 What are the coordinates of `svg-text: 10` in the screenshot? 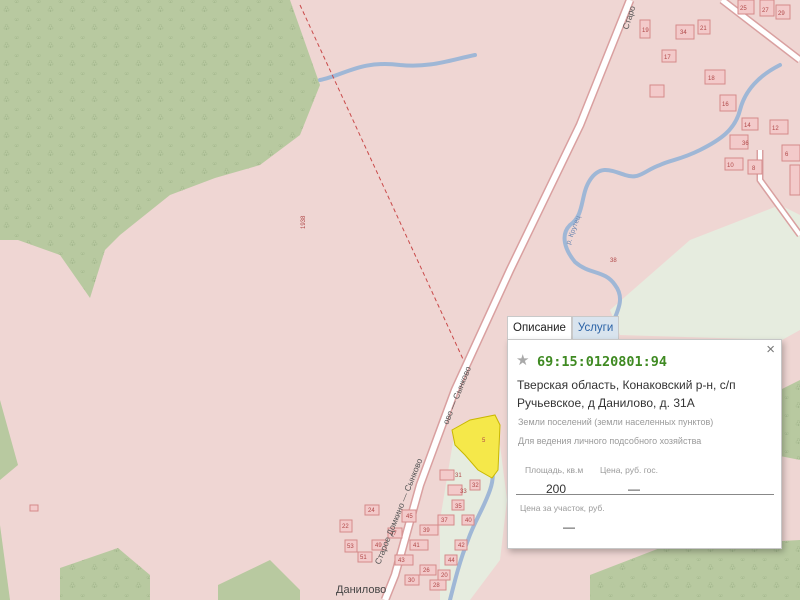 It's located at (730, 166).